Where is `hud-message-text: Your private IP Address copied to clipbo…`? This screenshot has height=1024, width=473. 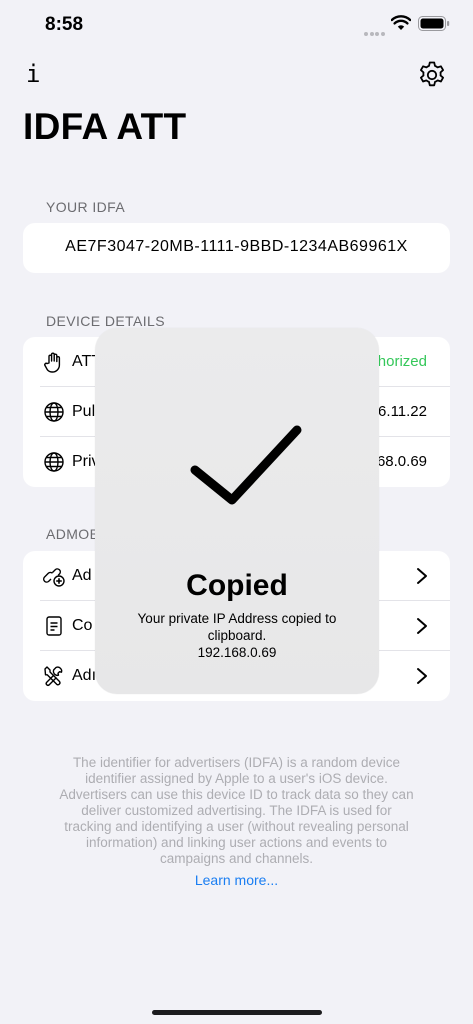 hud-message-text: Your private IP Address copied to clipbo… is located at coordinates (237, 627).